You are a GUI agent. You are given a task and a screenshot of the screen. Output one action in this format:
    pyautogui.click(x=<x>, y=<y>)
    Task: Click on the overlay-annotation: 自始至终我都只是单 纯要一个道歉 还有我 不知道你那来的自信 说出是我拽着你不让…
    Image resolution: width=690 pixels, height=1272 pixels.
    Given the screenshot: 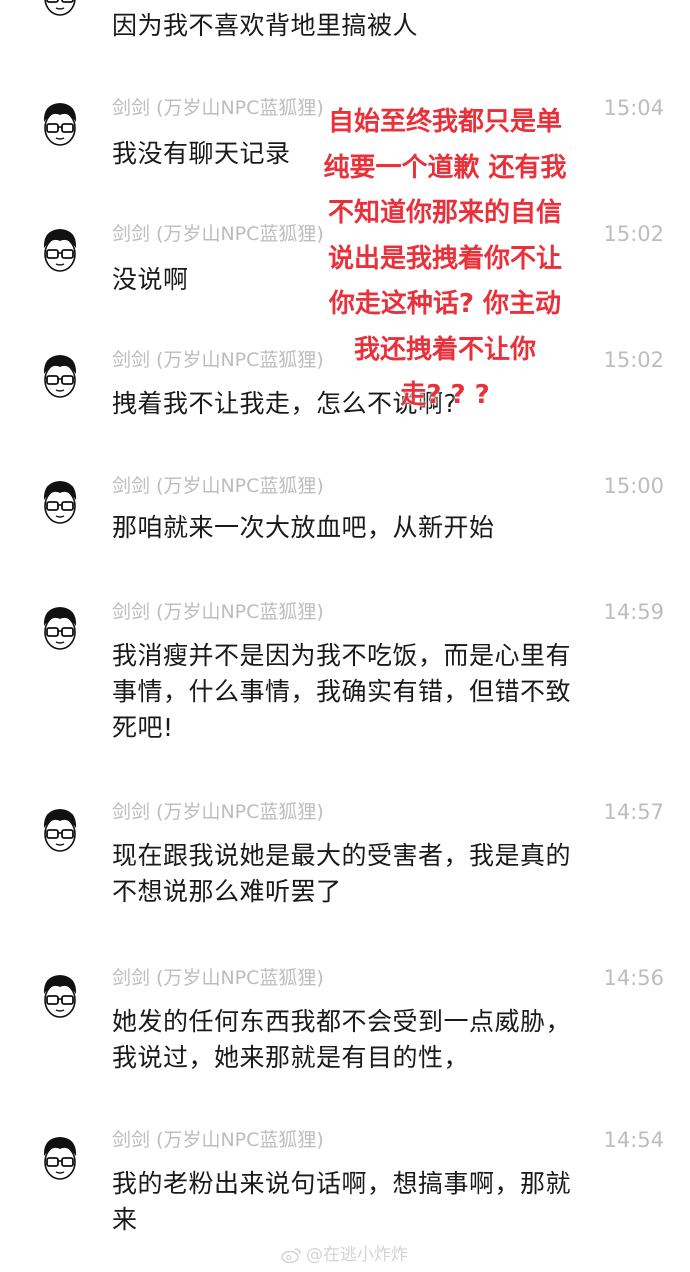 What is the action you would take?
    pyautogui.click(x=445, y=258)
    